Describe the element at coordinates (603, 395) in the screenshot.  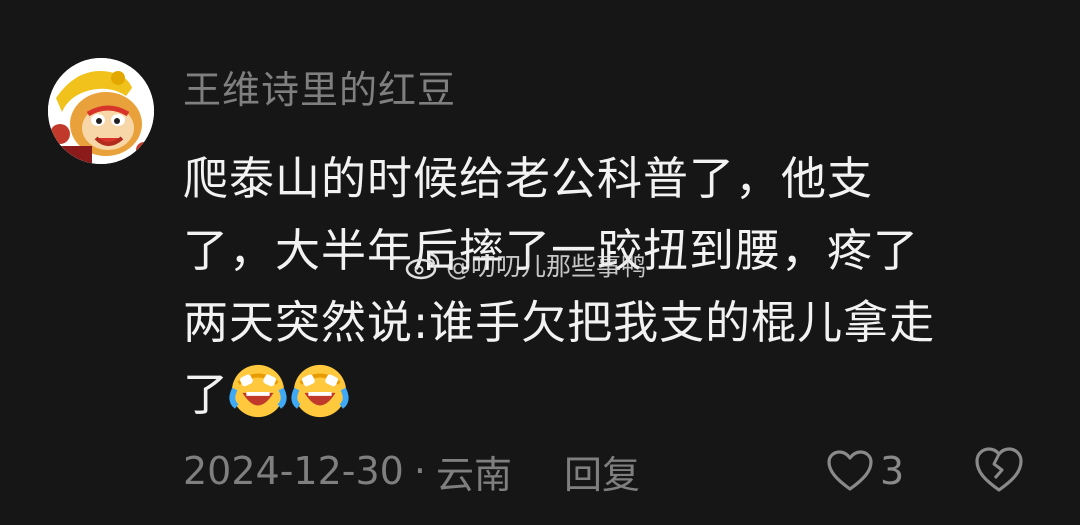
I see `comment-text-line: 了` at that location.